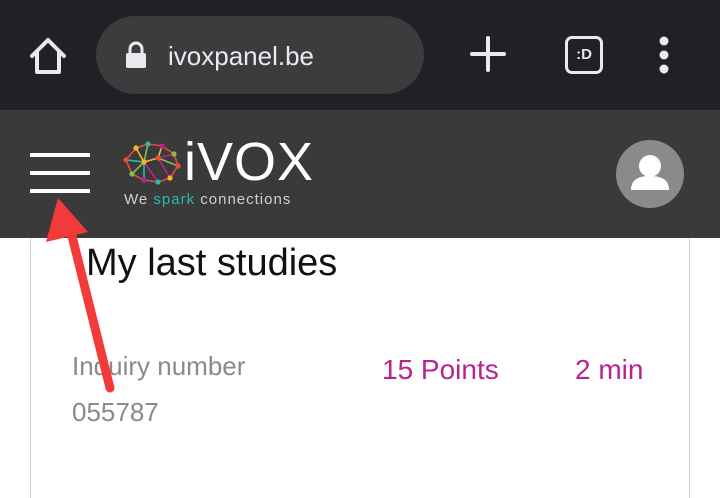 Image resolution: width=720 pixels, height=498 pixels. What do you see at coordinates (61, 173) in the screenshot?
I see `menu-icon` at bounding box center [61, 173].